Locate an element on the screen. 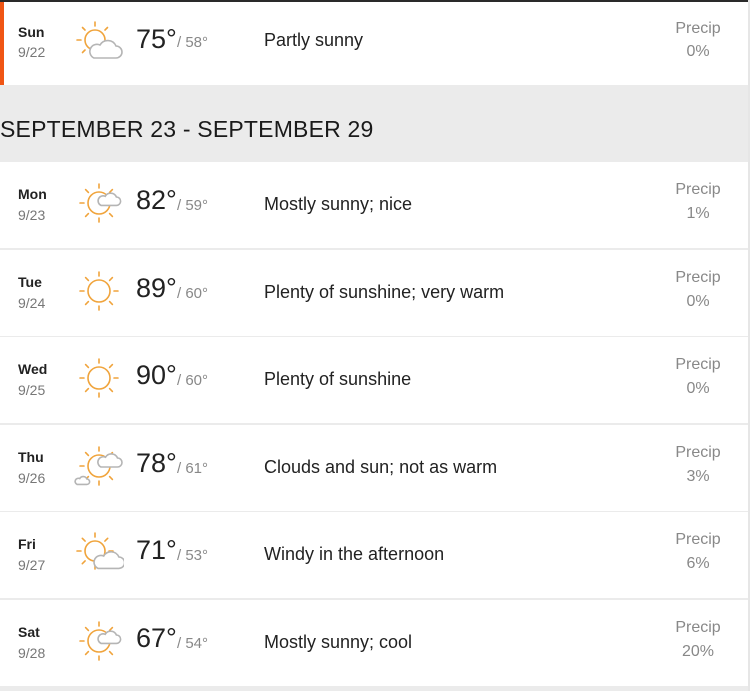  day-date: 9/26 is located at coordinates (32, 478).